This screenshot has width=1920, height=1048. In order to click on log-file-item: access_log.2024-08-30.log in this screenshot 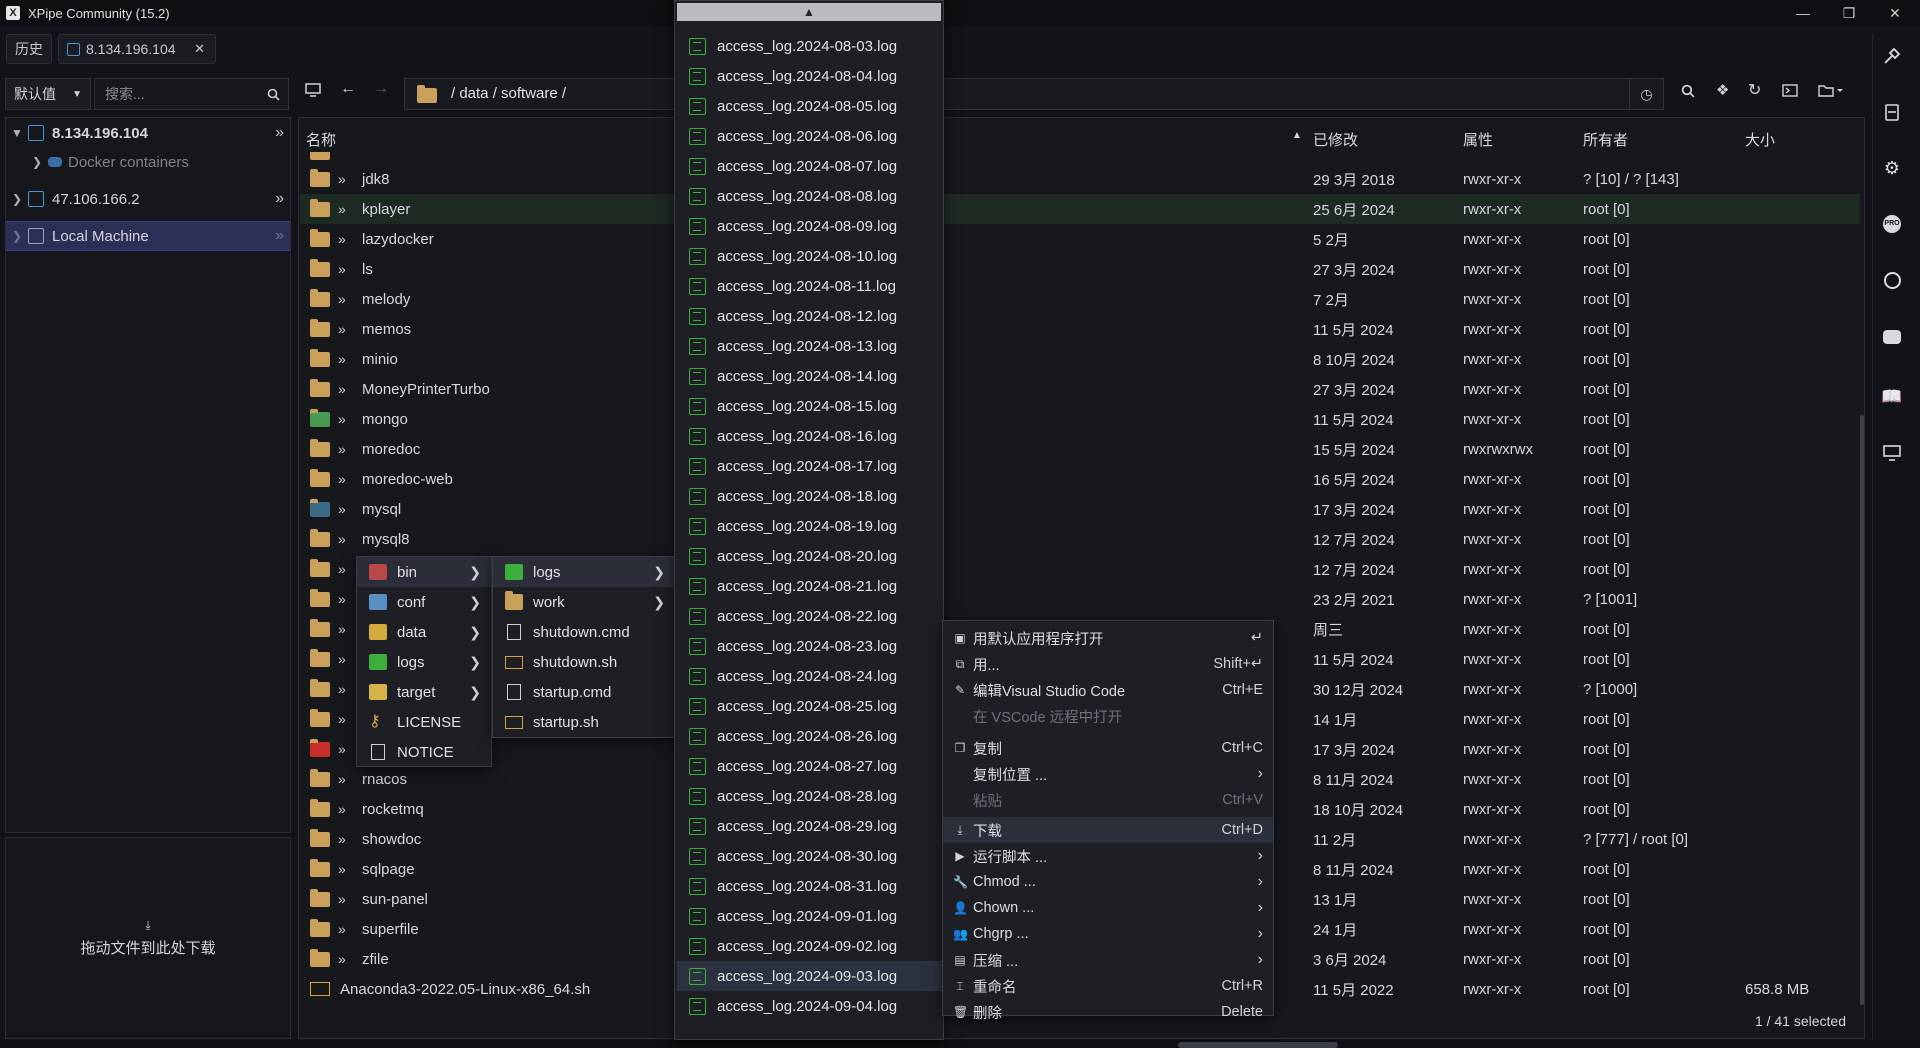, I will do `click(810, 856)`.